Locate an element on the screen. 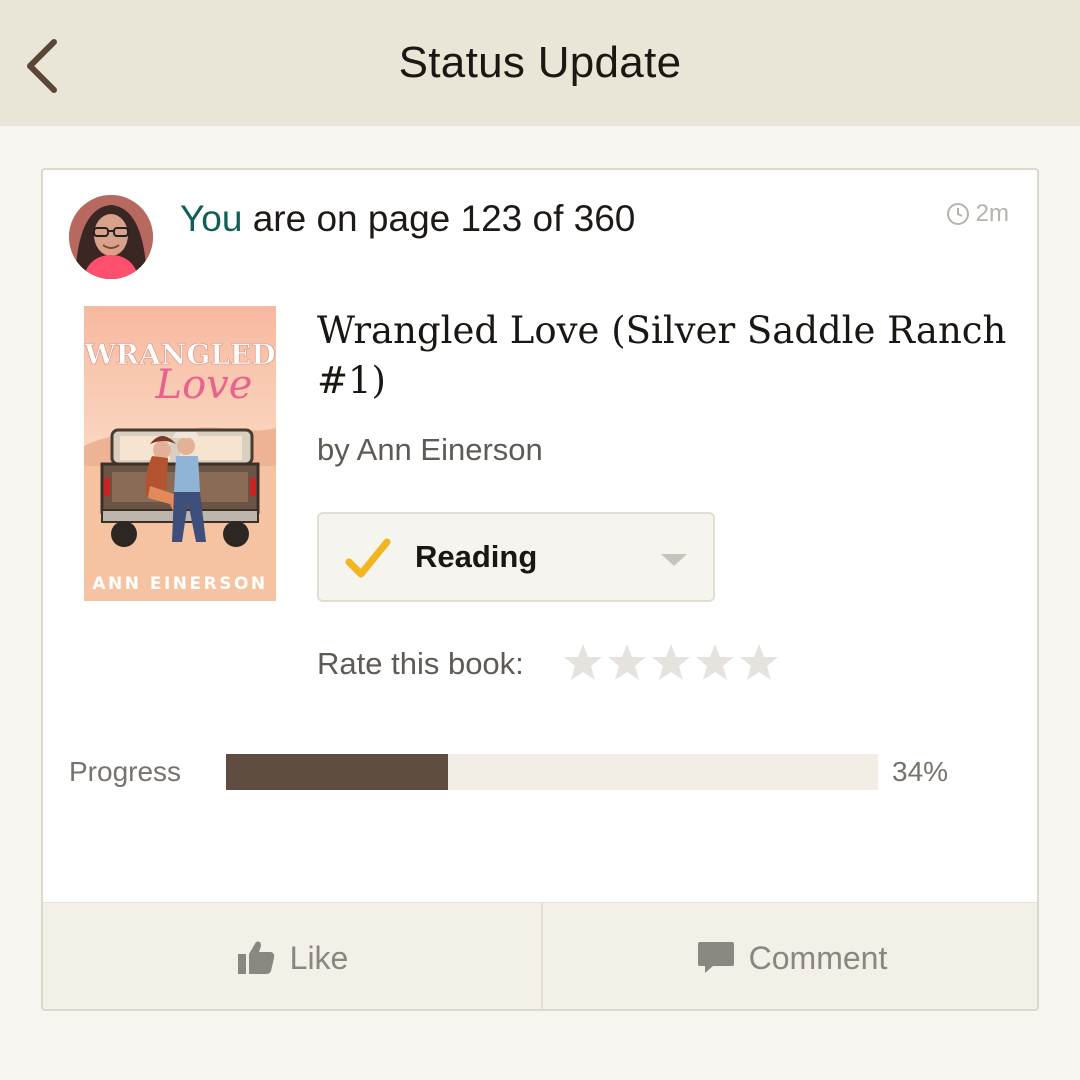 The image size is (1080, 1080). rate-book-label: Rate this book: is located at coordinates (420, 663).